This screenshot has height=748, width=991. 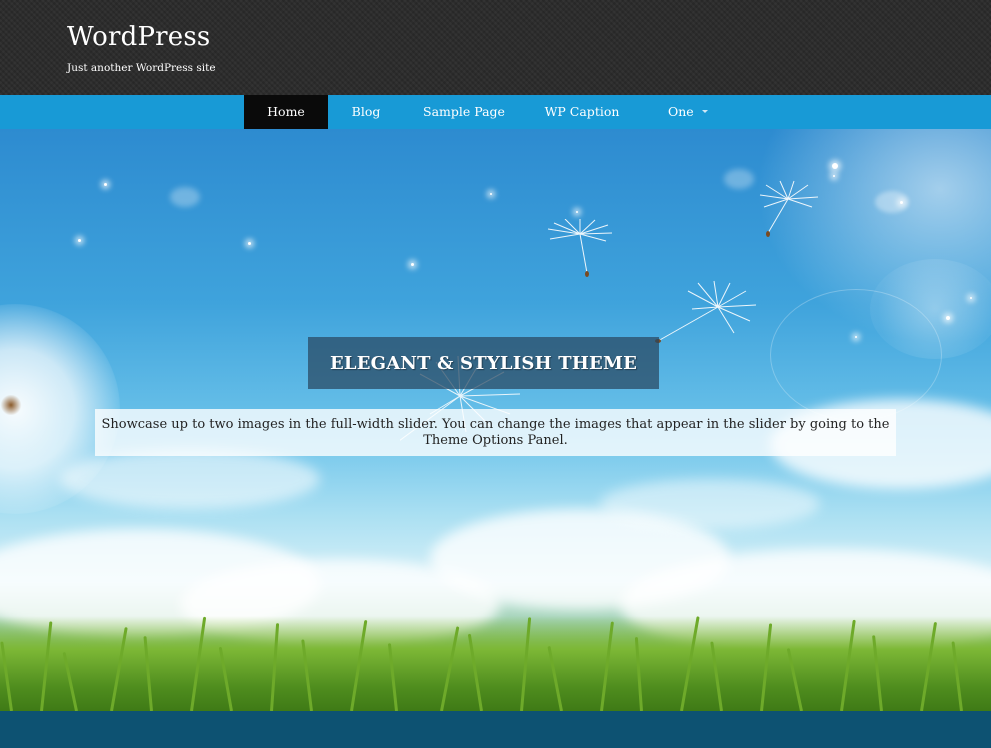 I want to click on nav-item-label: One, so click(x=681, y=111).